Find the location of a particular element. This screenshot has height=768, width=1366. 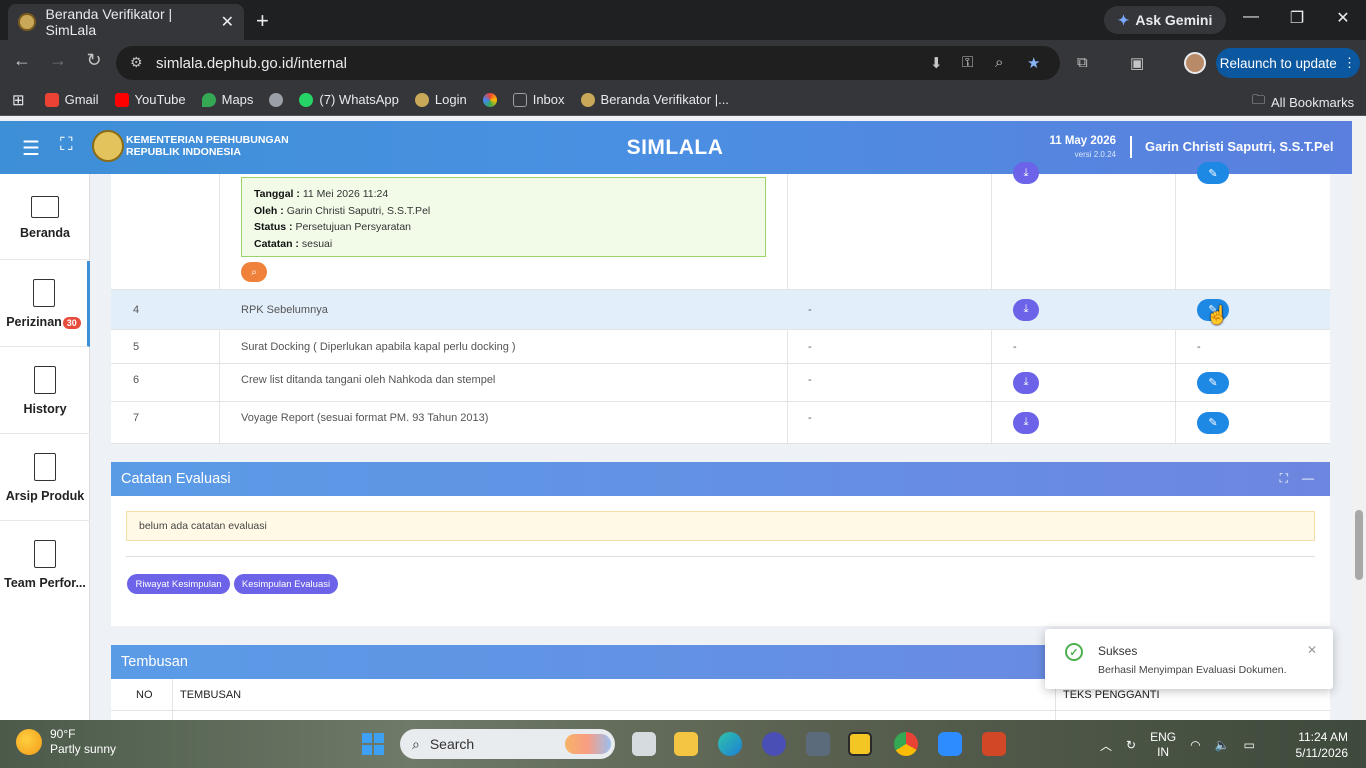

riwayat-kesimpulan-button: Riwayat Kesimpulan is located at coordinates (178, 584).